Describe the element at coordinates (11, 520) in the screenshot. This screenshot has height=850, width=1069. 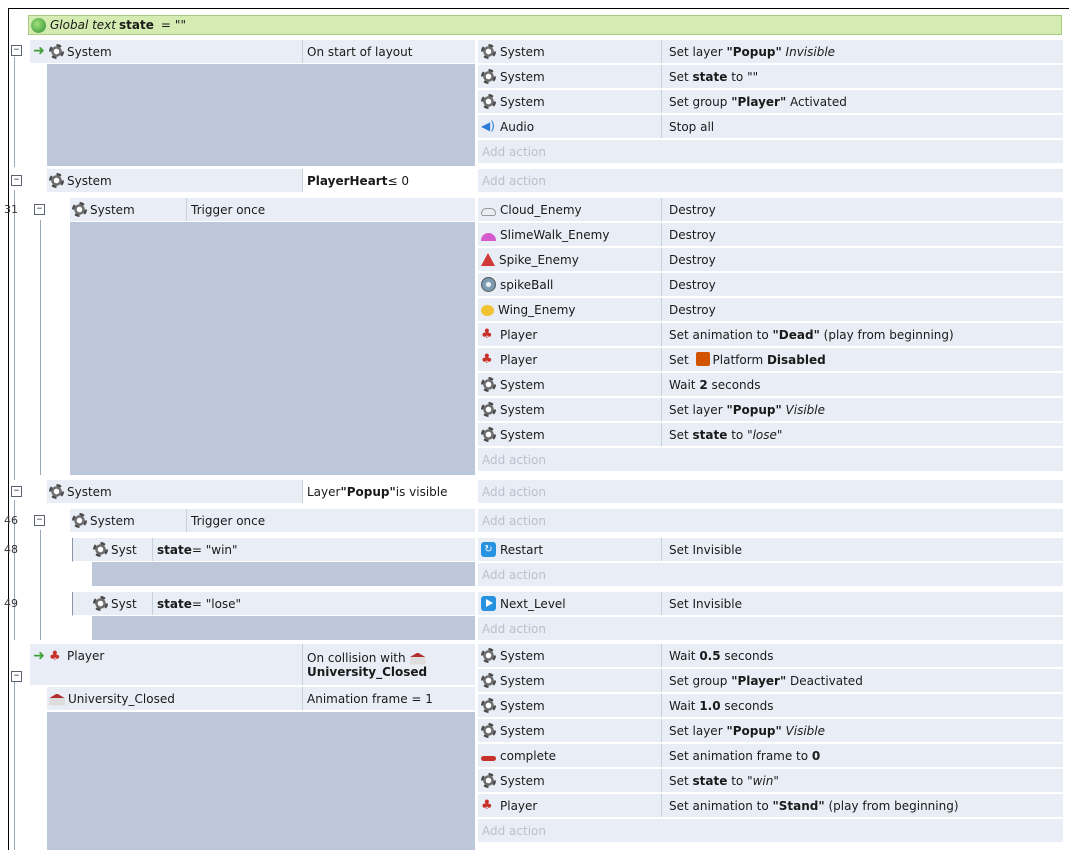
I see `event-number: 46` at that location.